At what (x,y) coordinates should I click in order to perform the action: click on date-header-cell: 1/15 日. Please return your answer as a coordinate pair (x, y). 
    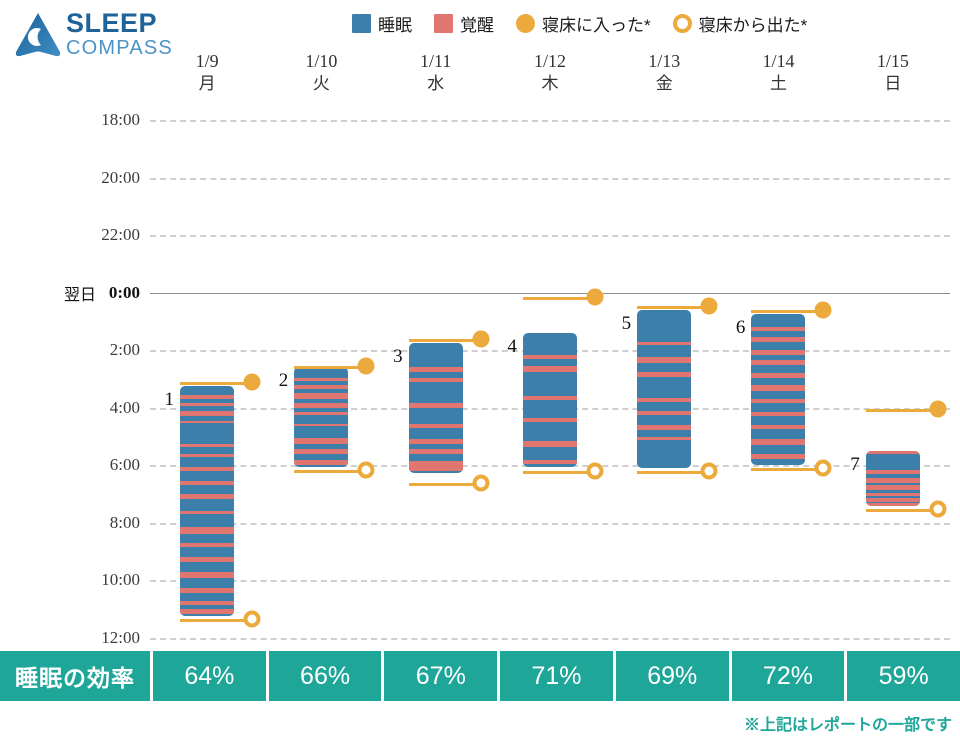
    Looking at the image, I should click on (893, 74).